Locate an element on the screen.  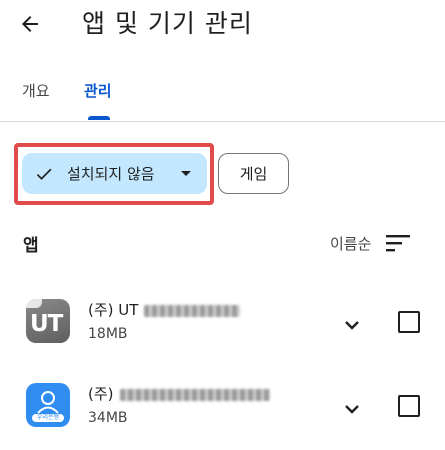
tab-overview: 개요 is located at coordinates (36, 90).